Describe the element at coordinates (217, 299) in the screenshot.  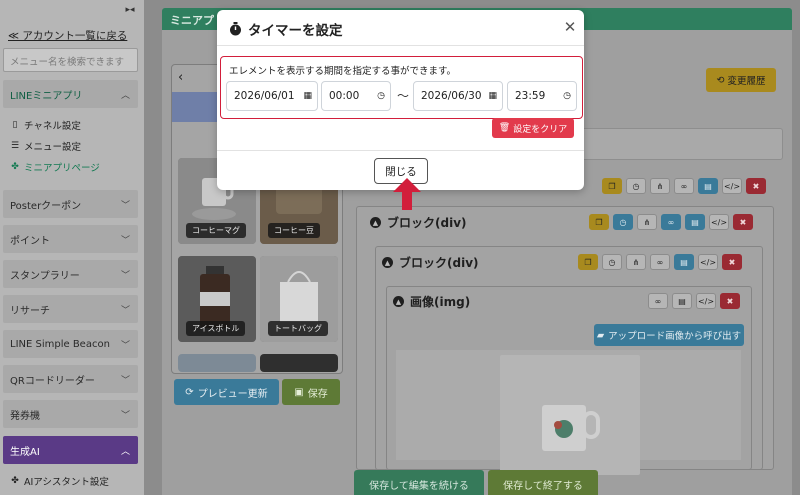
I see `product-card-bottle: アイスボトル` at that location.